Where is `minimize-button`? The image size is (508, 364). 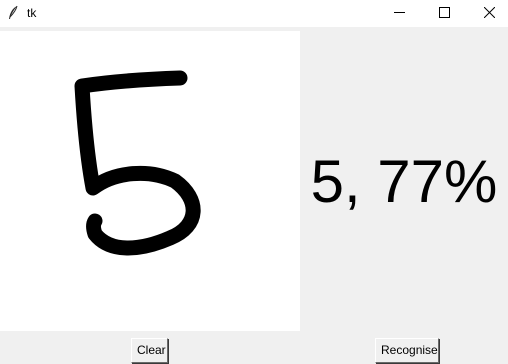 minimize-button is located at coordinates (399, 13).